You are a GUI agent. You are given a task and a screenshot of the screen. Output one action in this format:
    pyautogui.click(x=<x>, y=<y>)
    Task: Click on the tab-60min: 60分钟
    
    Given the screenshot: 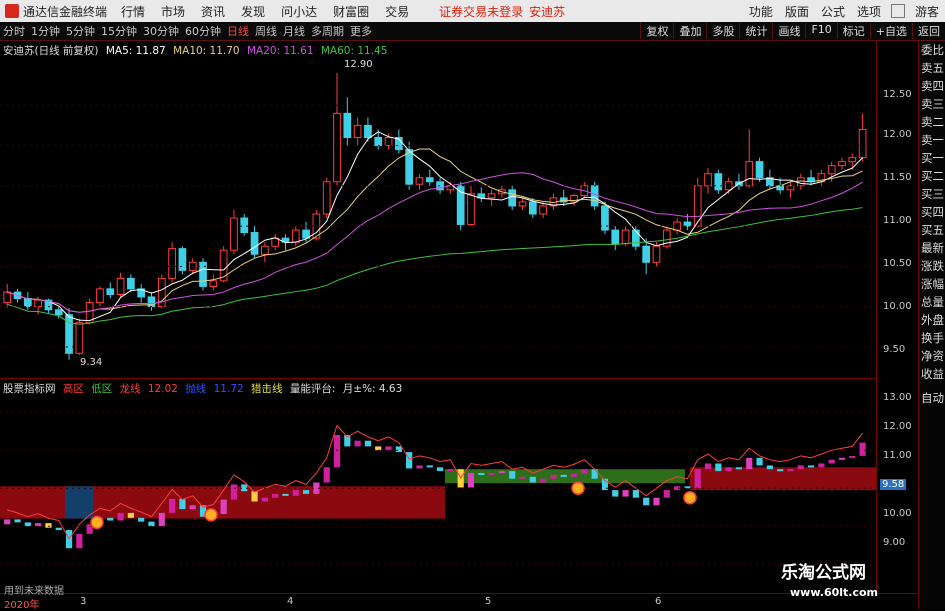 What is the action you would take?
    pyautogui.click(x=203, y=31)
    